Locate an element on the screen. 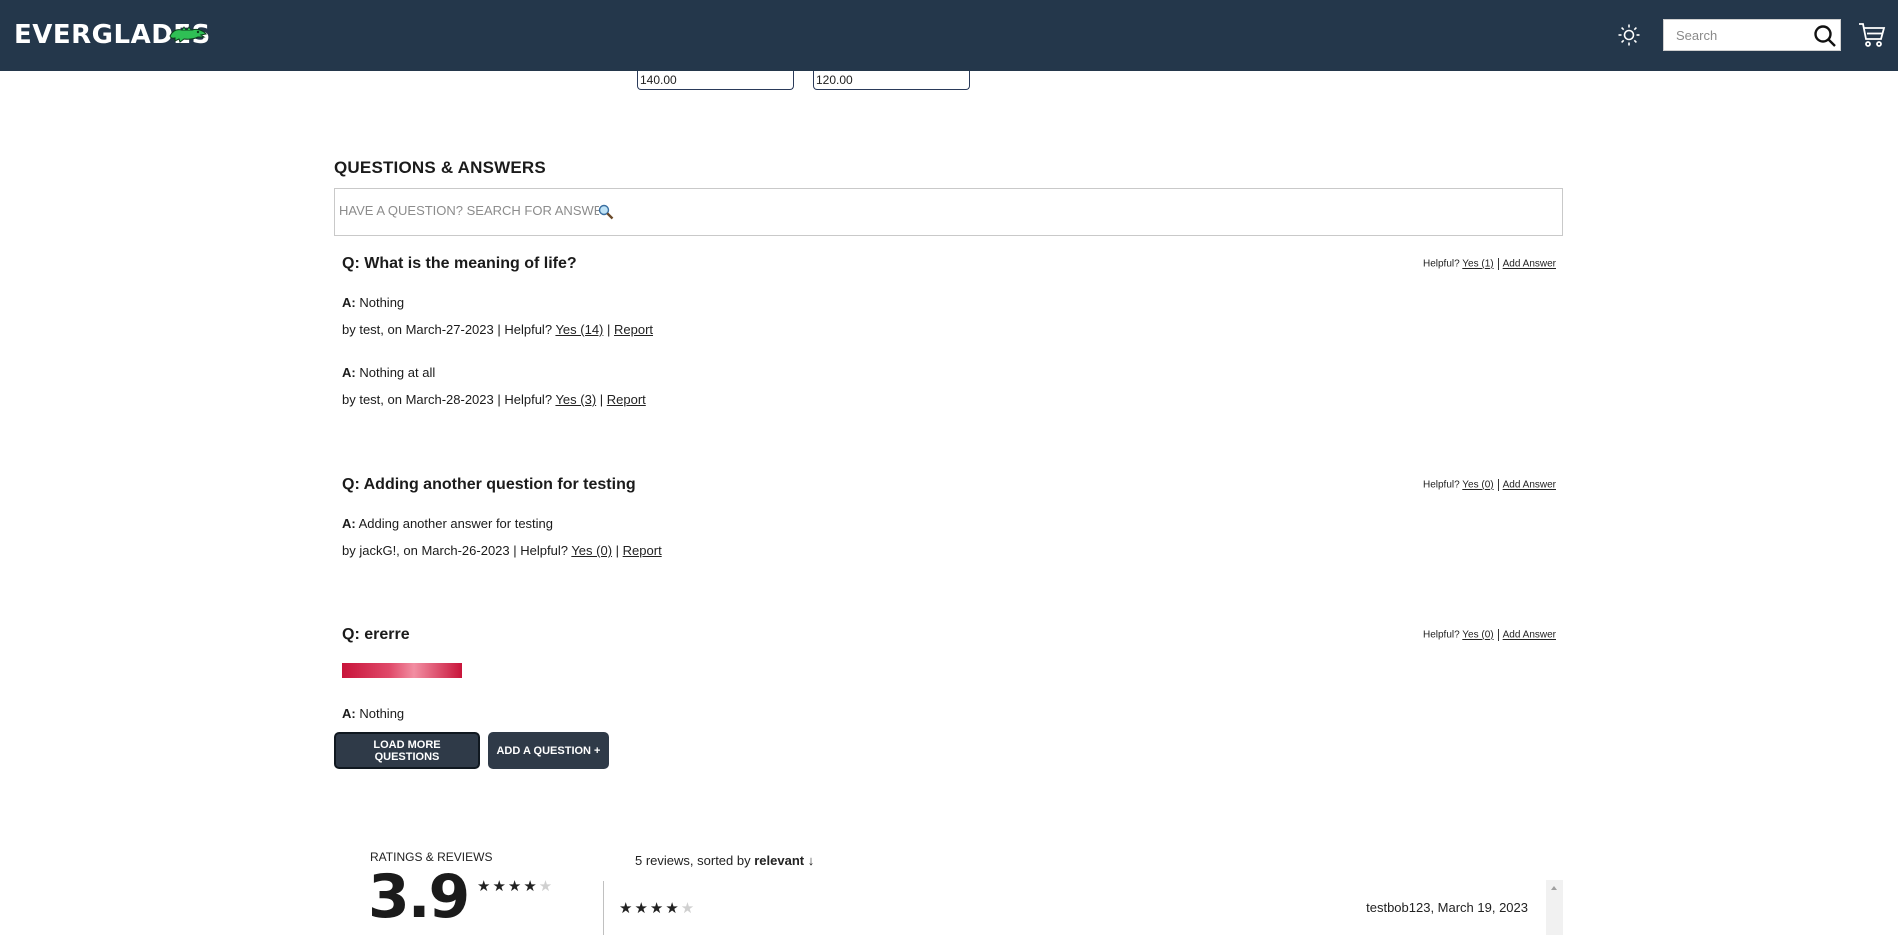 The height and width of the screenshot is (935, 1898). sort-dropdown: relevant is located at coordinates (779, 860).